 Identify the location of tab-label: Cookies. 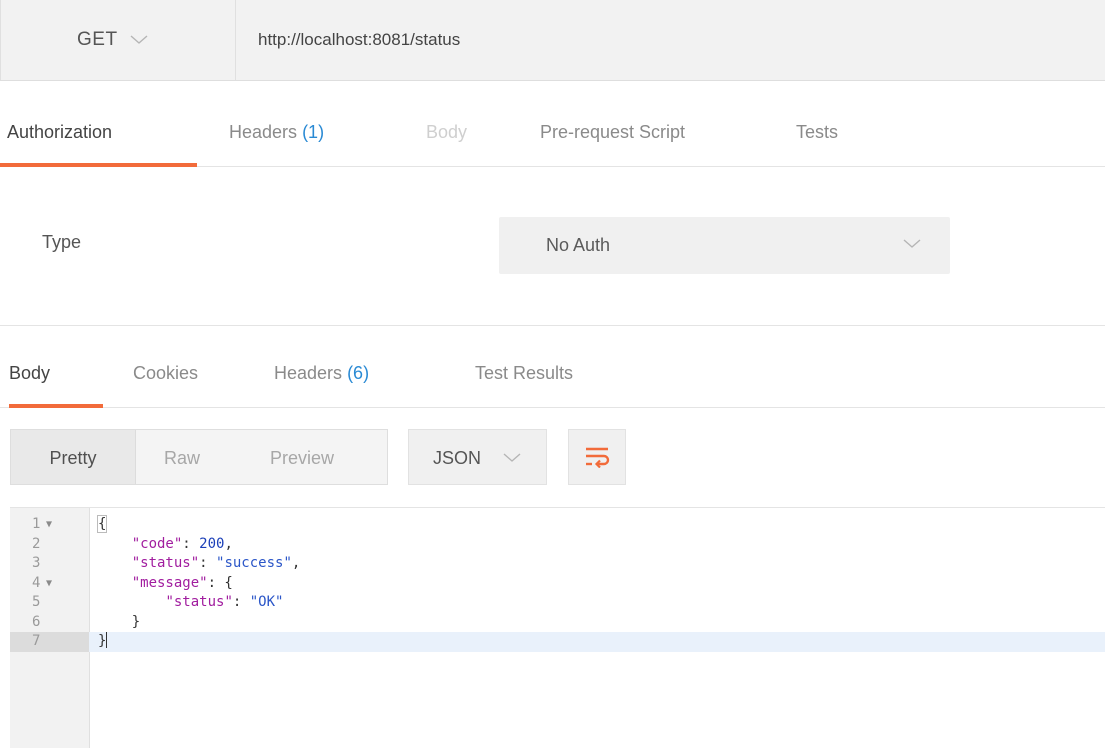
(166, 373).